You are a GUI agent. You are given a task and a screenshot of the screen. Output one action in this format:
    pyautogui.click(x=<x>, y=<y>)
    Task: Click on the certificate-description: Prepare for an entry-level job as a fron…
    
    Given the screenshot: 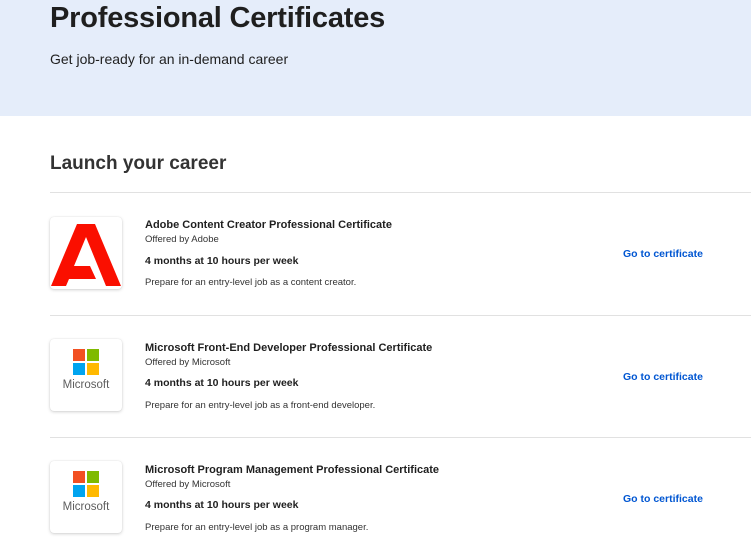 What is the action you would take?
    pyautogui.click(x=260, y=405)
    